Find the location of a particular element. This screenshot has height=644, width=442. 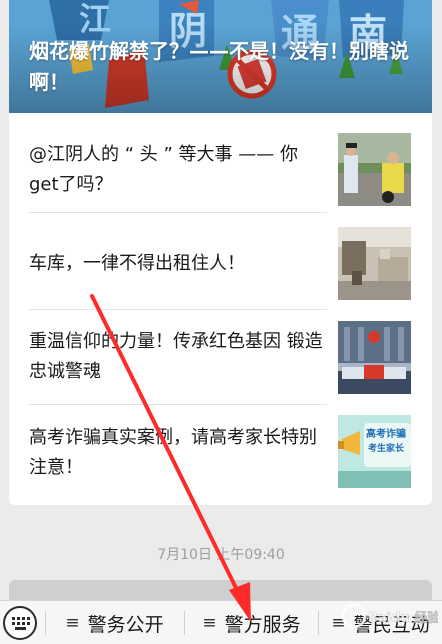

menu-item-label: 警务公开 is located at coordinates (125, 624).